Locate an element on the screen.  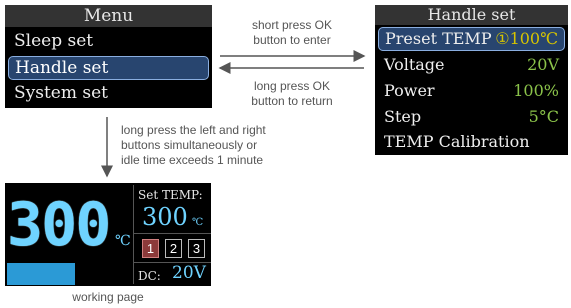
enter-annotation: short press OK button to enter is located at coordinates (292, 33).